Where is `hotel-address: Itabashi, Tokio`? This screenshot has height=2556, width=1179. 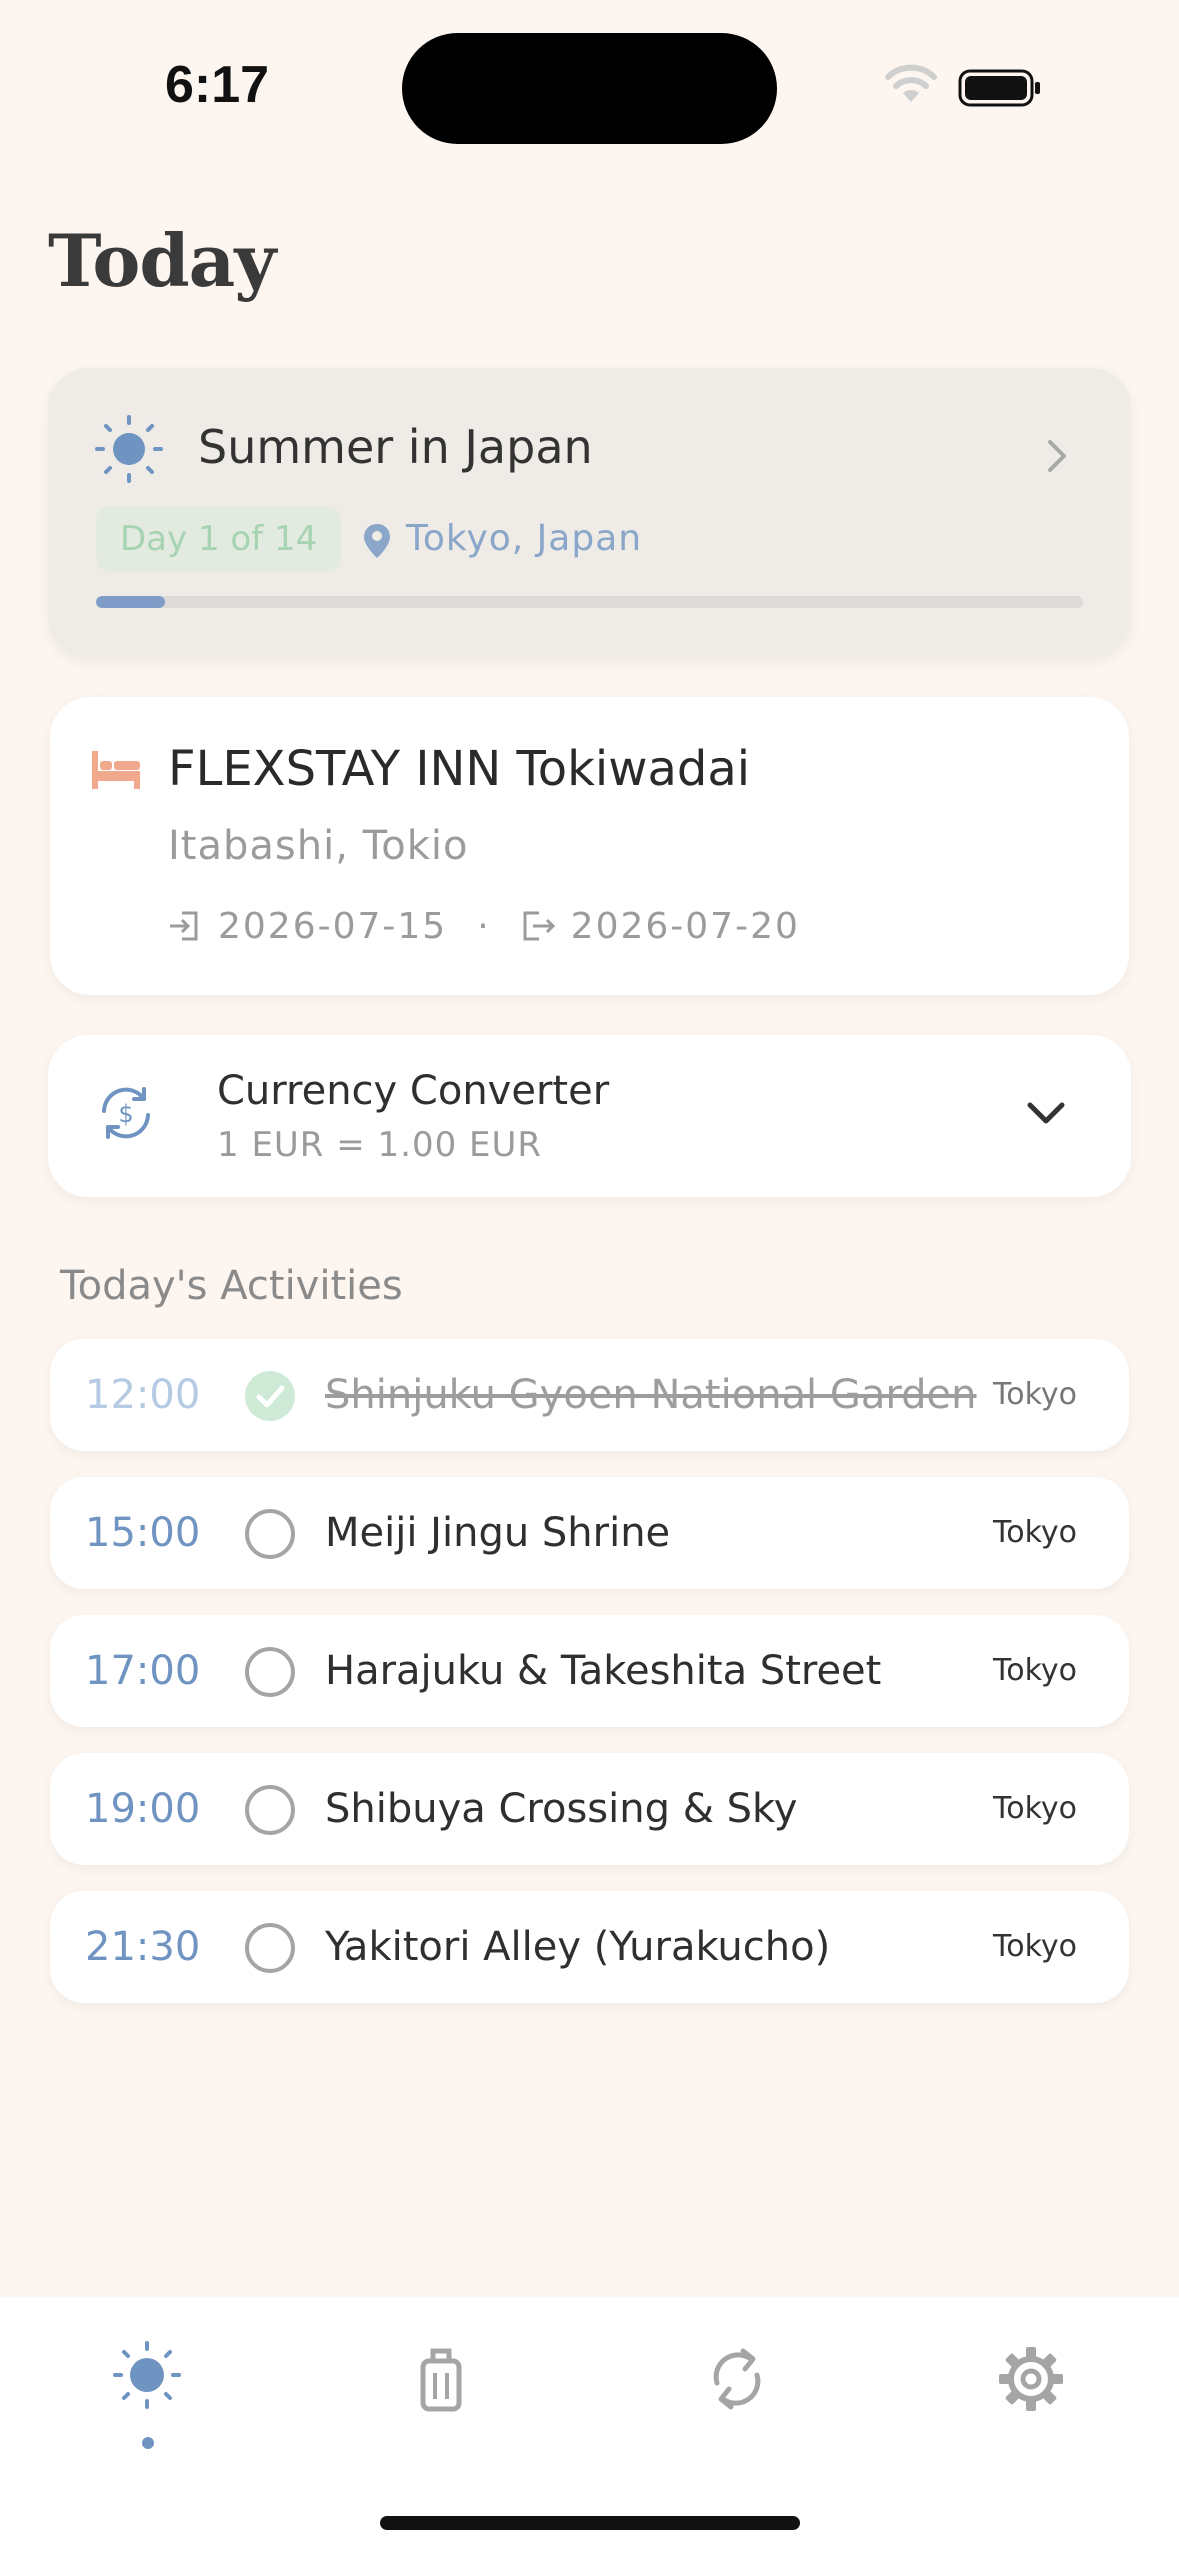 hotel-address: Itabashi, Tokio is located at coordinates (318, 846).